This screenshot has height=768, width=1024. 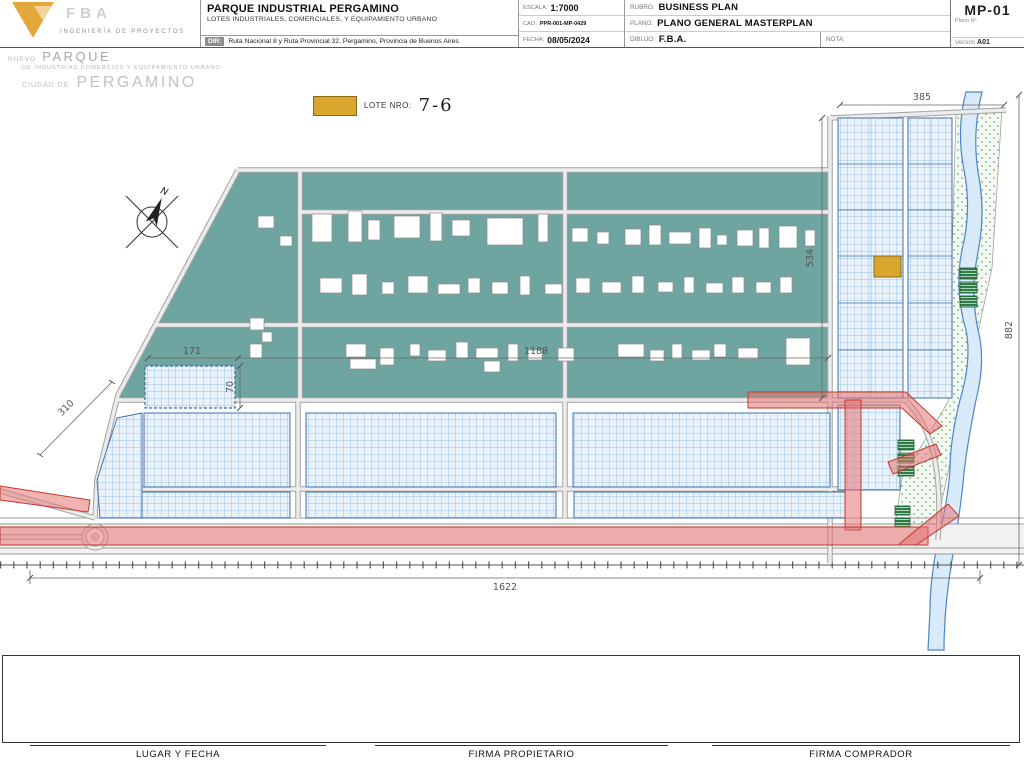 I want to click on legend: LOTE NRO: 7-6, so click(x=383, y=105).